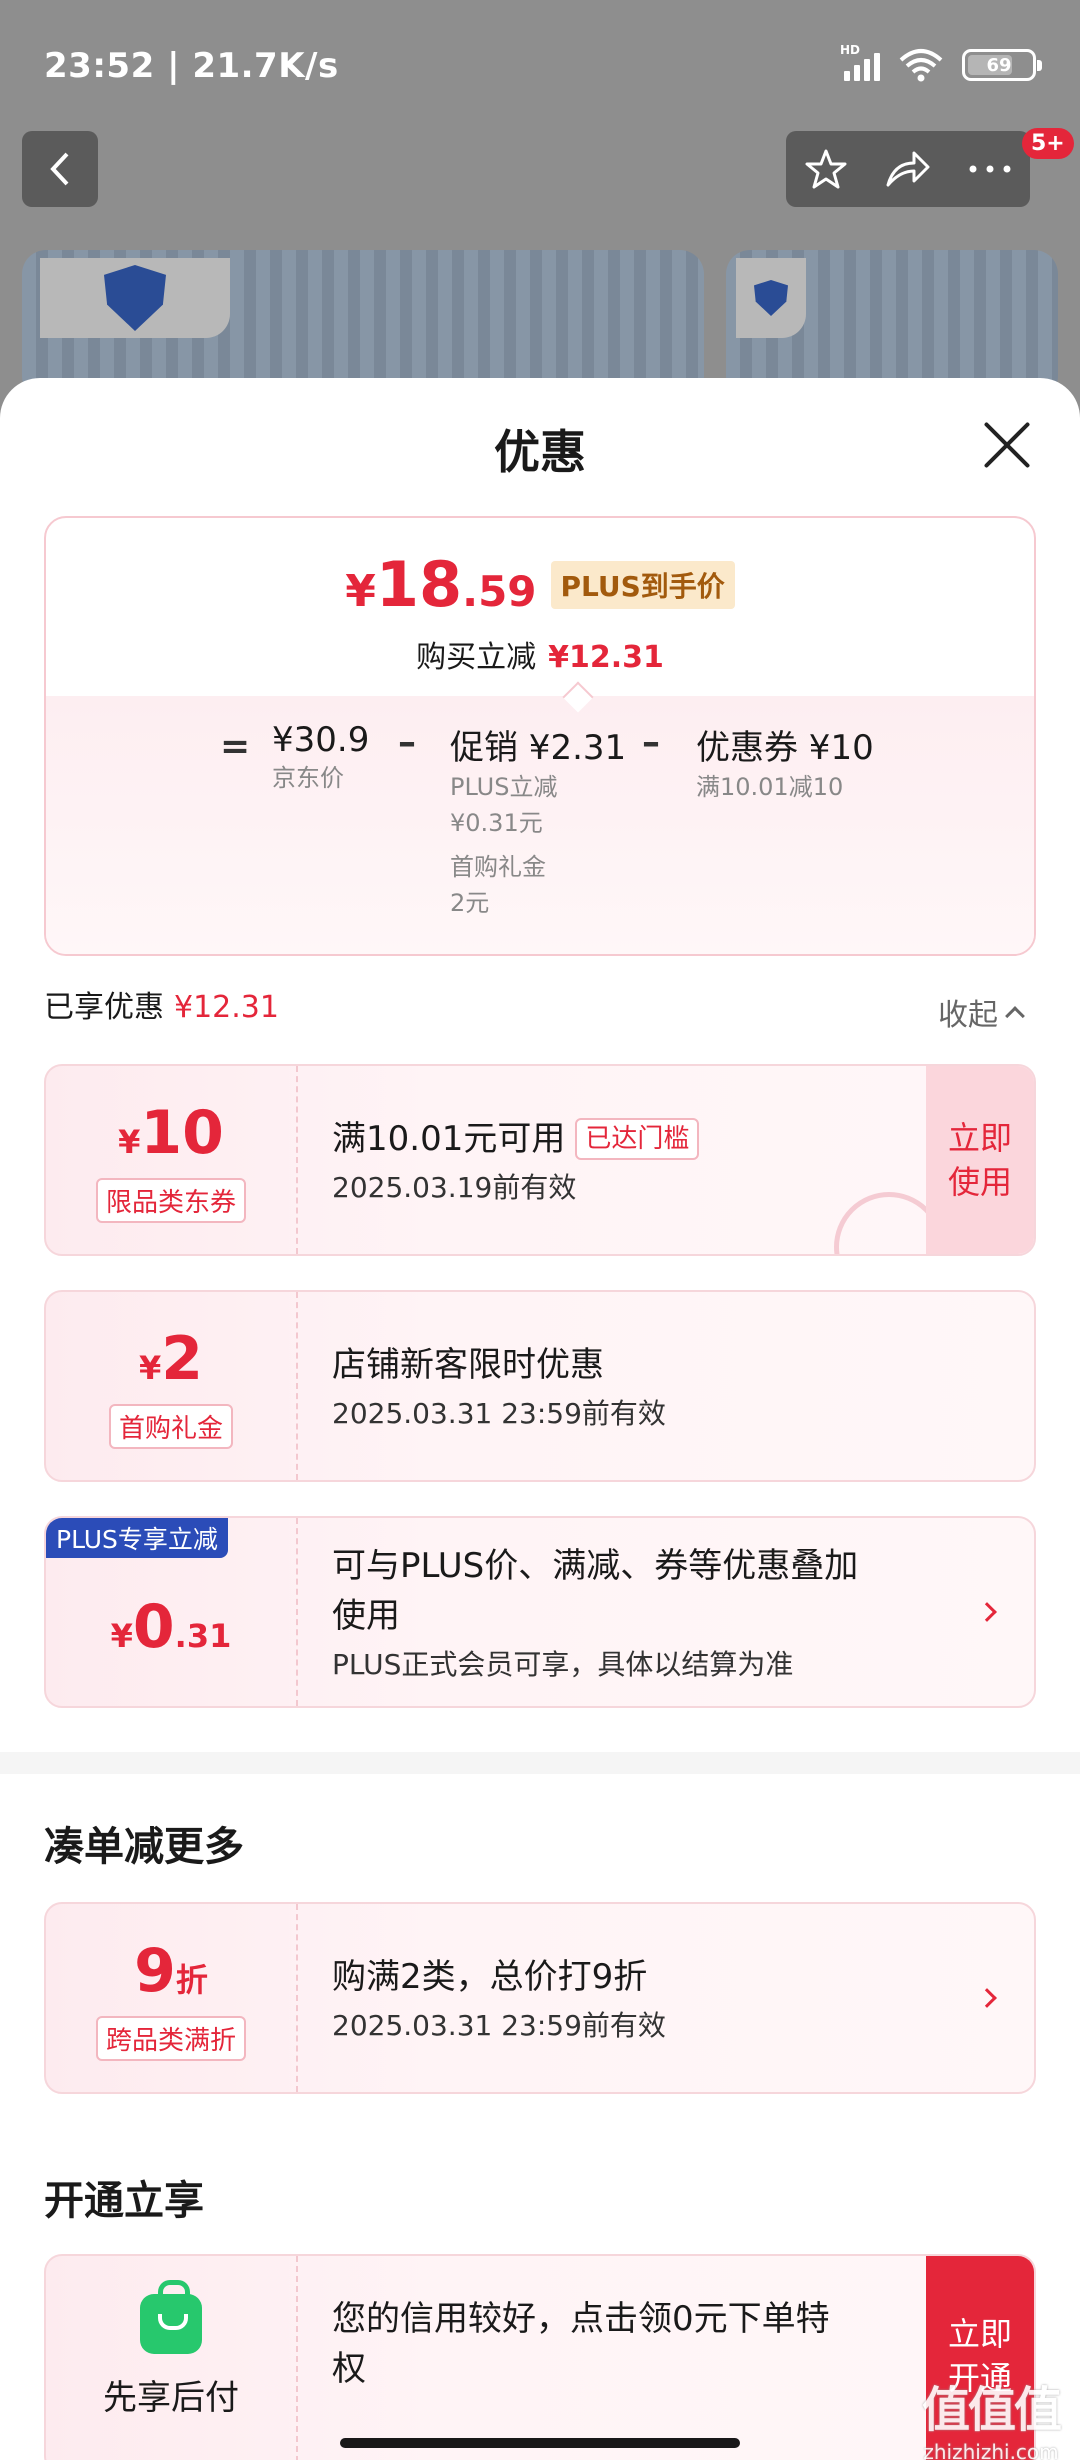 This screenshot has height=2460, width=1080. Describe the element at coordinates (1015, 1016) in the screenshot. I see `chevron-up-icon` at that location.